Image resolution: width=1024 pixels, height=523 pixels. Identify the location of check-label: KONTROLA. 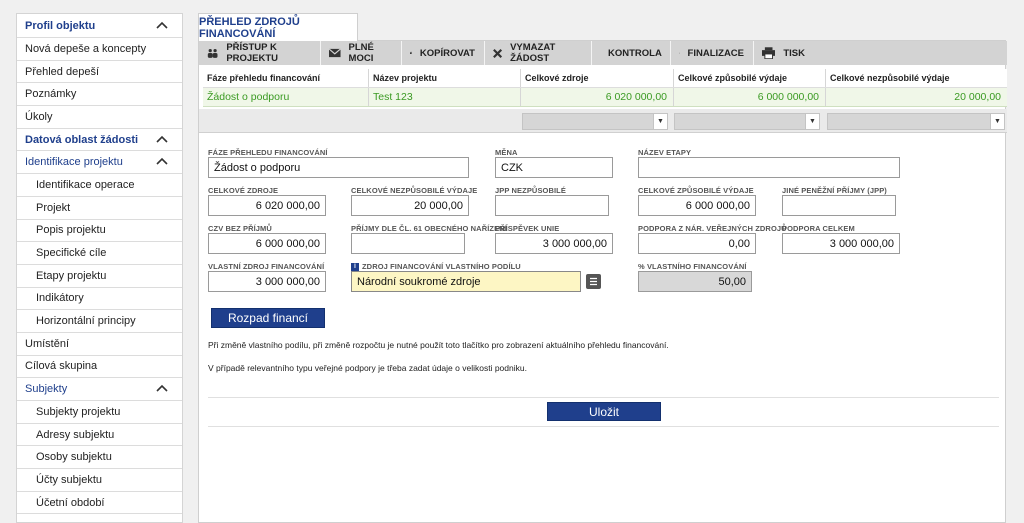
(635, 53).